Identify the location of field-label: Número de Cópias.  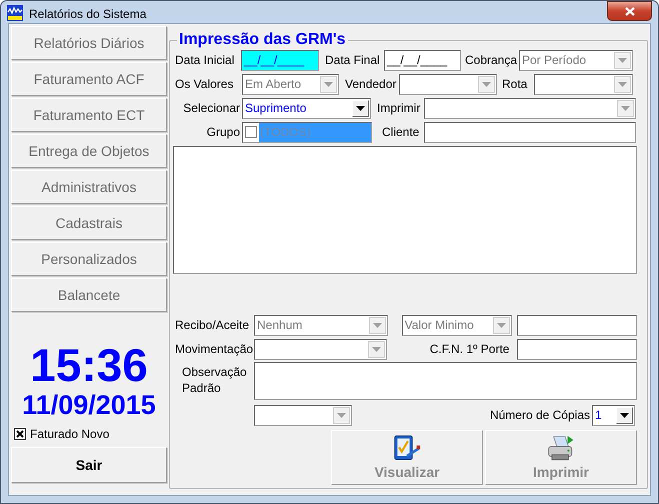
(539, 415).